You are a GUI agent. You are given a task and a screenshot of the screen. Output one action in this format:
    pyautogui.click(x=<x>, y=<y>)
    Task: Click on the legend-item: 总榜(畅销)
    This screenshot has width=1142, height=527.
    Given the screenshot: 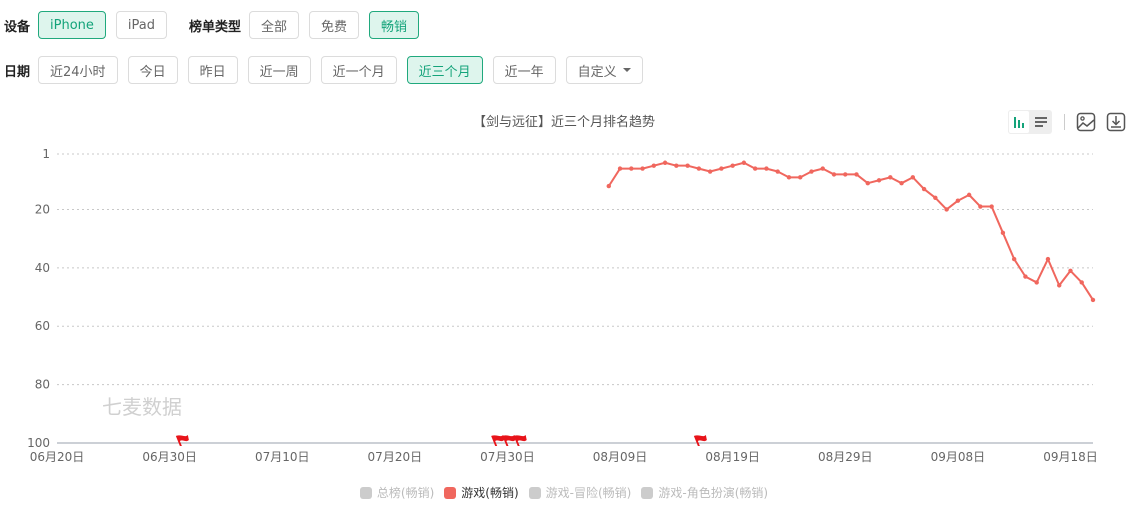 What is the action you would take?
    pyautogui.click(x=397, y=492)
    